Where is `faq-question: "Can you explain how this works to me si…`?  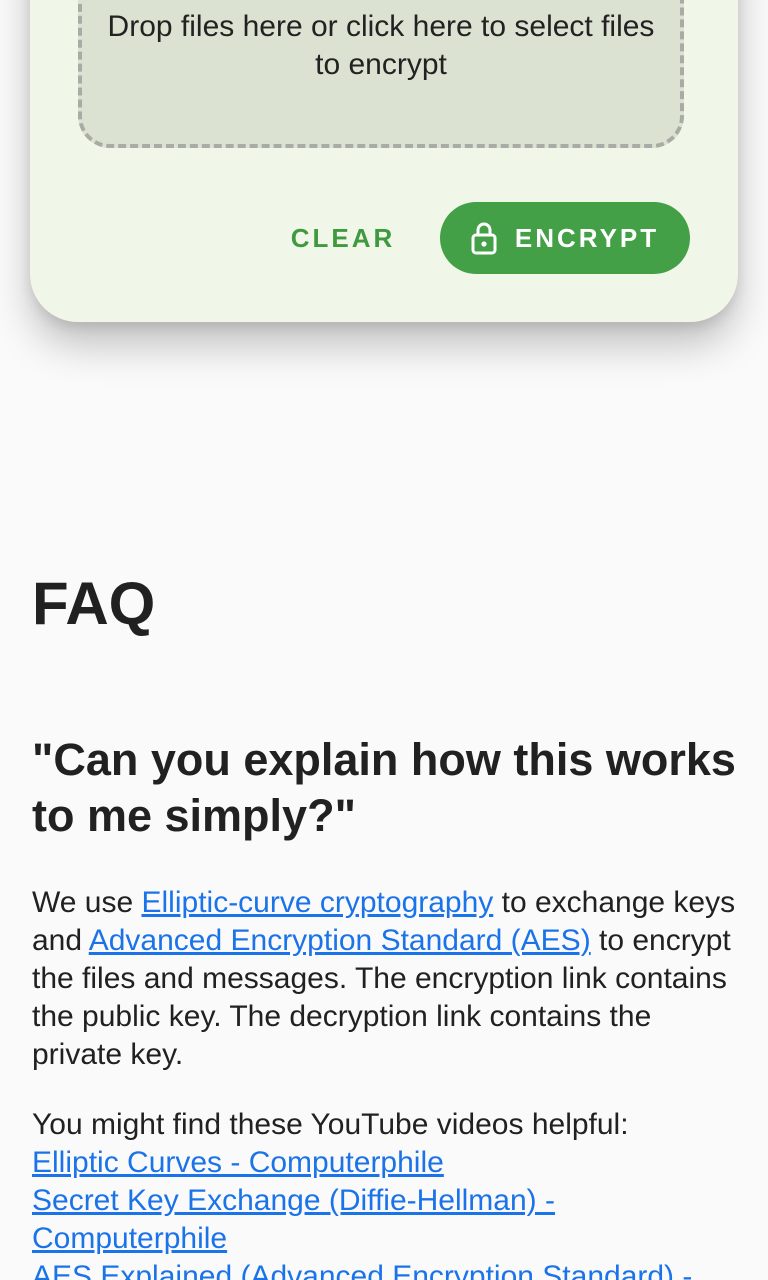 faq-question: "Can you explain how this works to me si… is located at coordinates (384, 787).